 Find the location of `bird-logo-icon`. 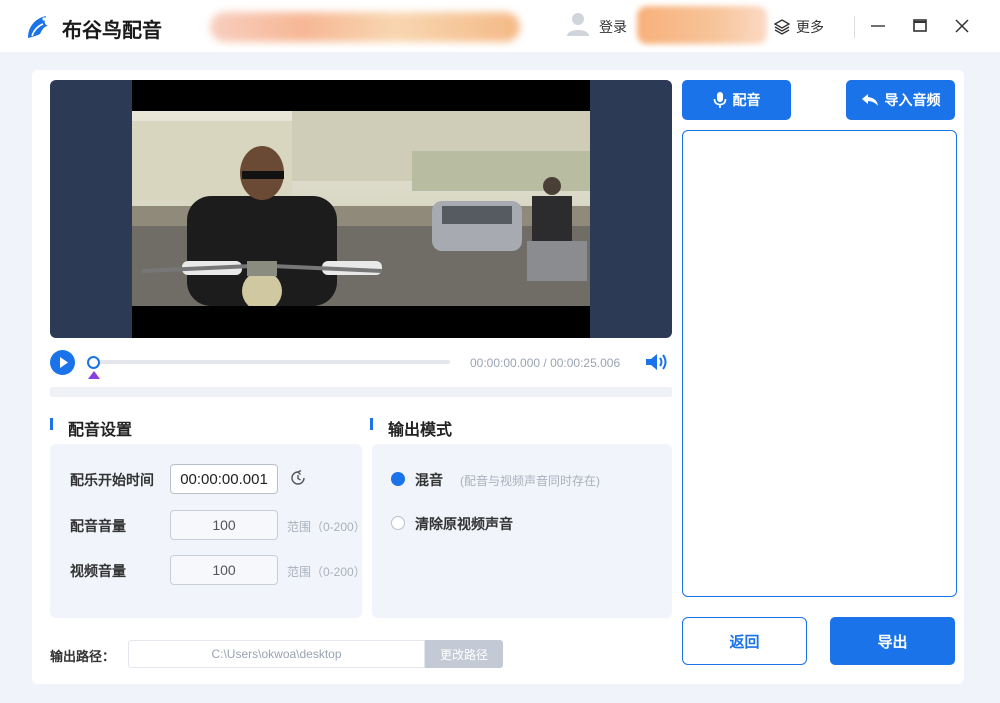

bird-logo-icon is located at coordinates (38, 27).